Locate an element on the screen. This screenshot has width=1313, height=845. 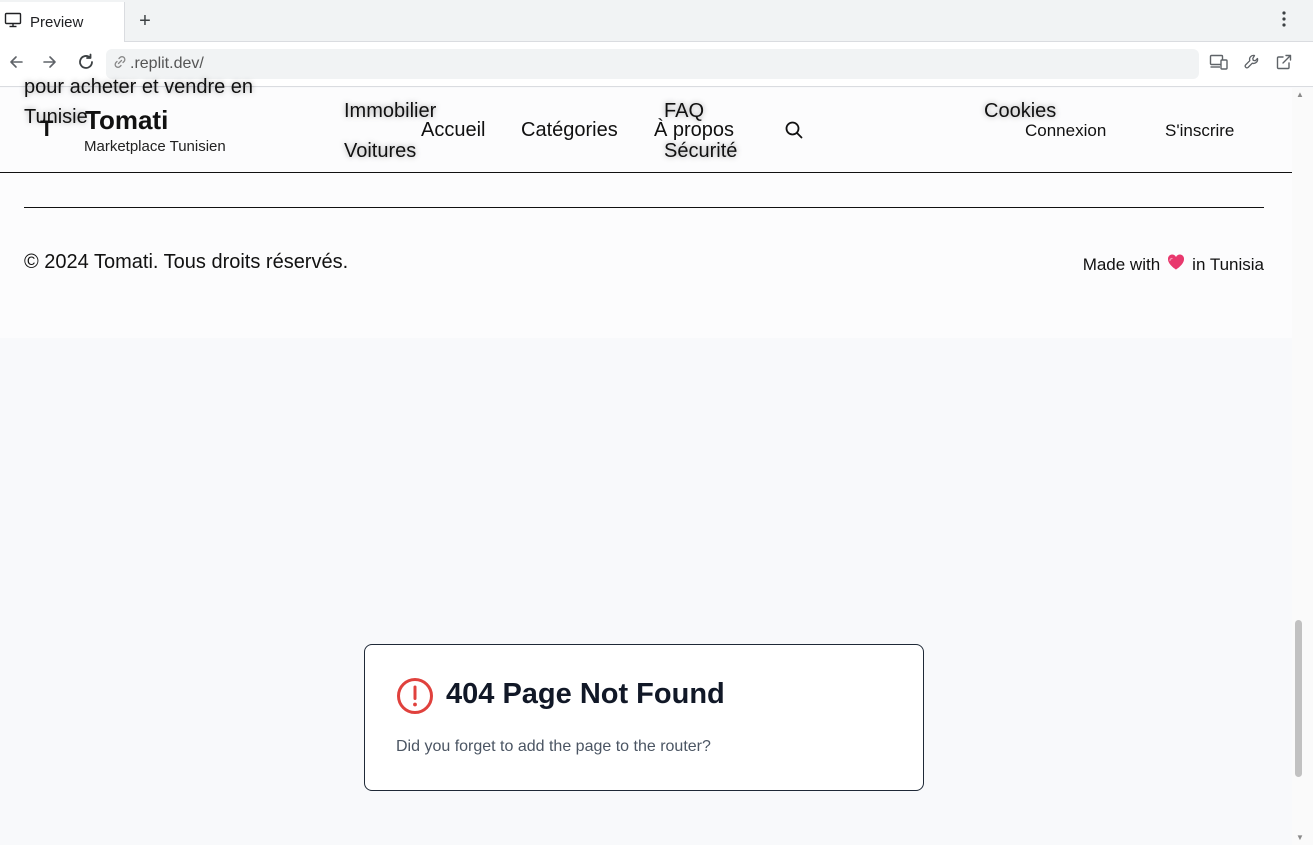
hero-text-line1: pour acheter et vendre en is located at coordinates (139, 87).